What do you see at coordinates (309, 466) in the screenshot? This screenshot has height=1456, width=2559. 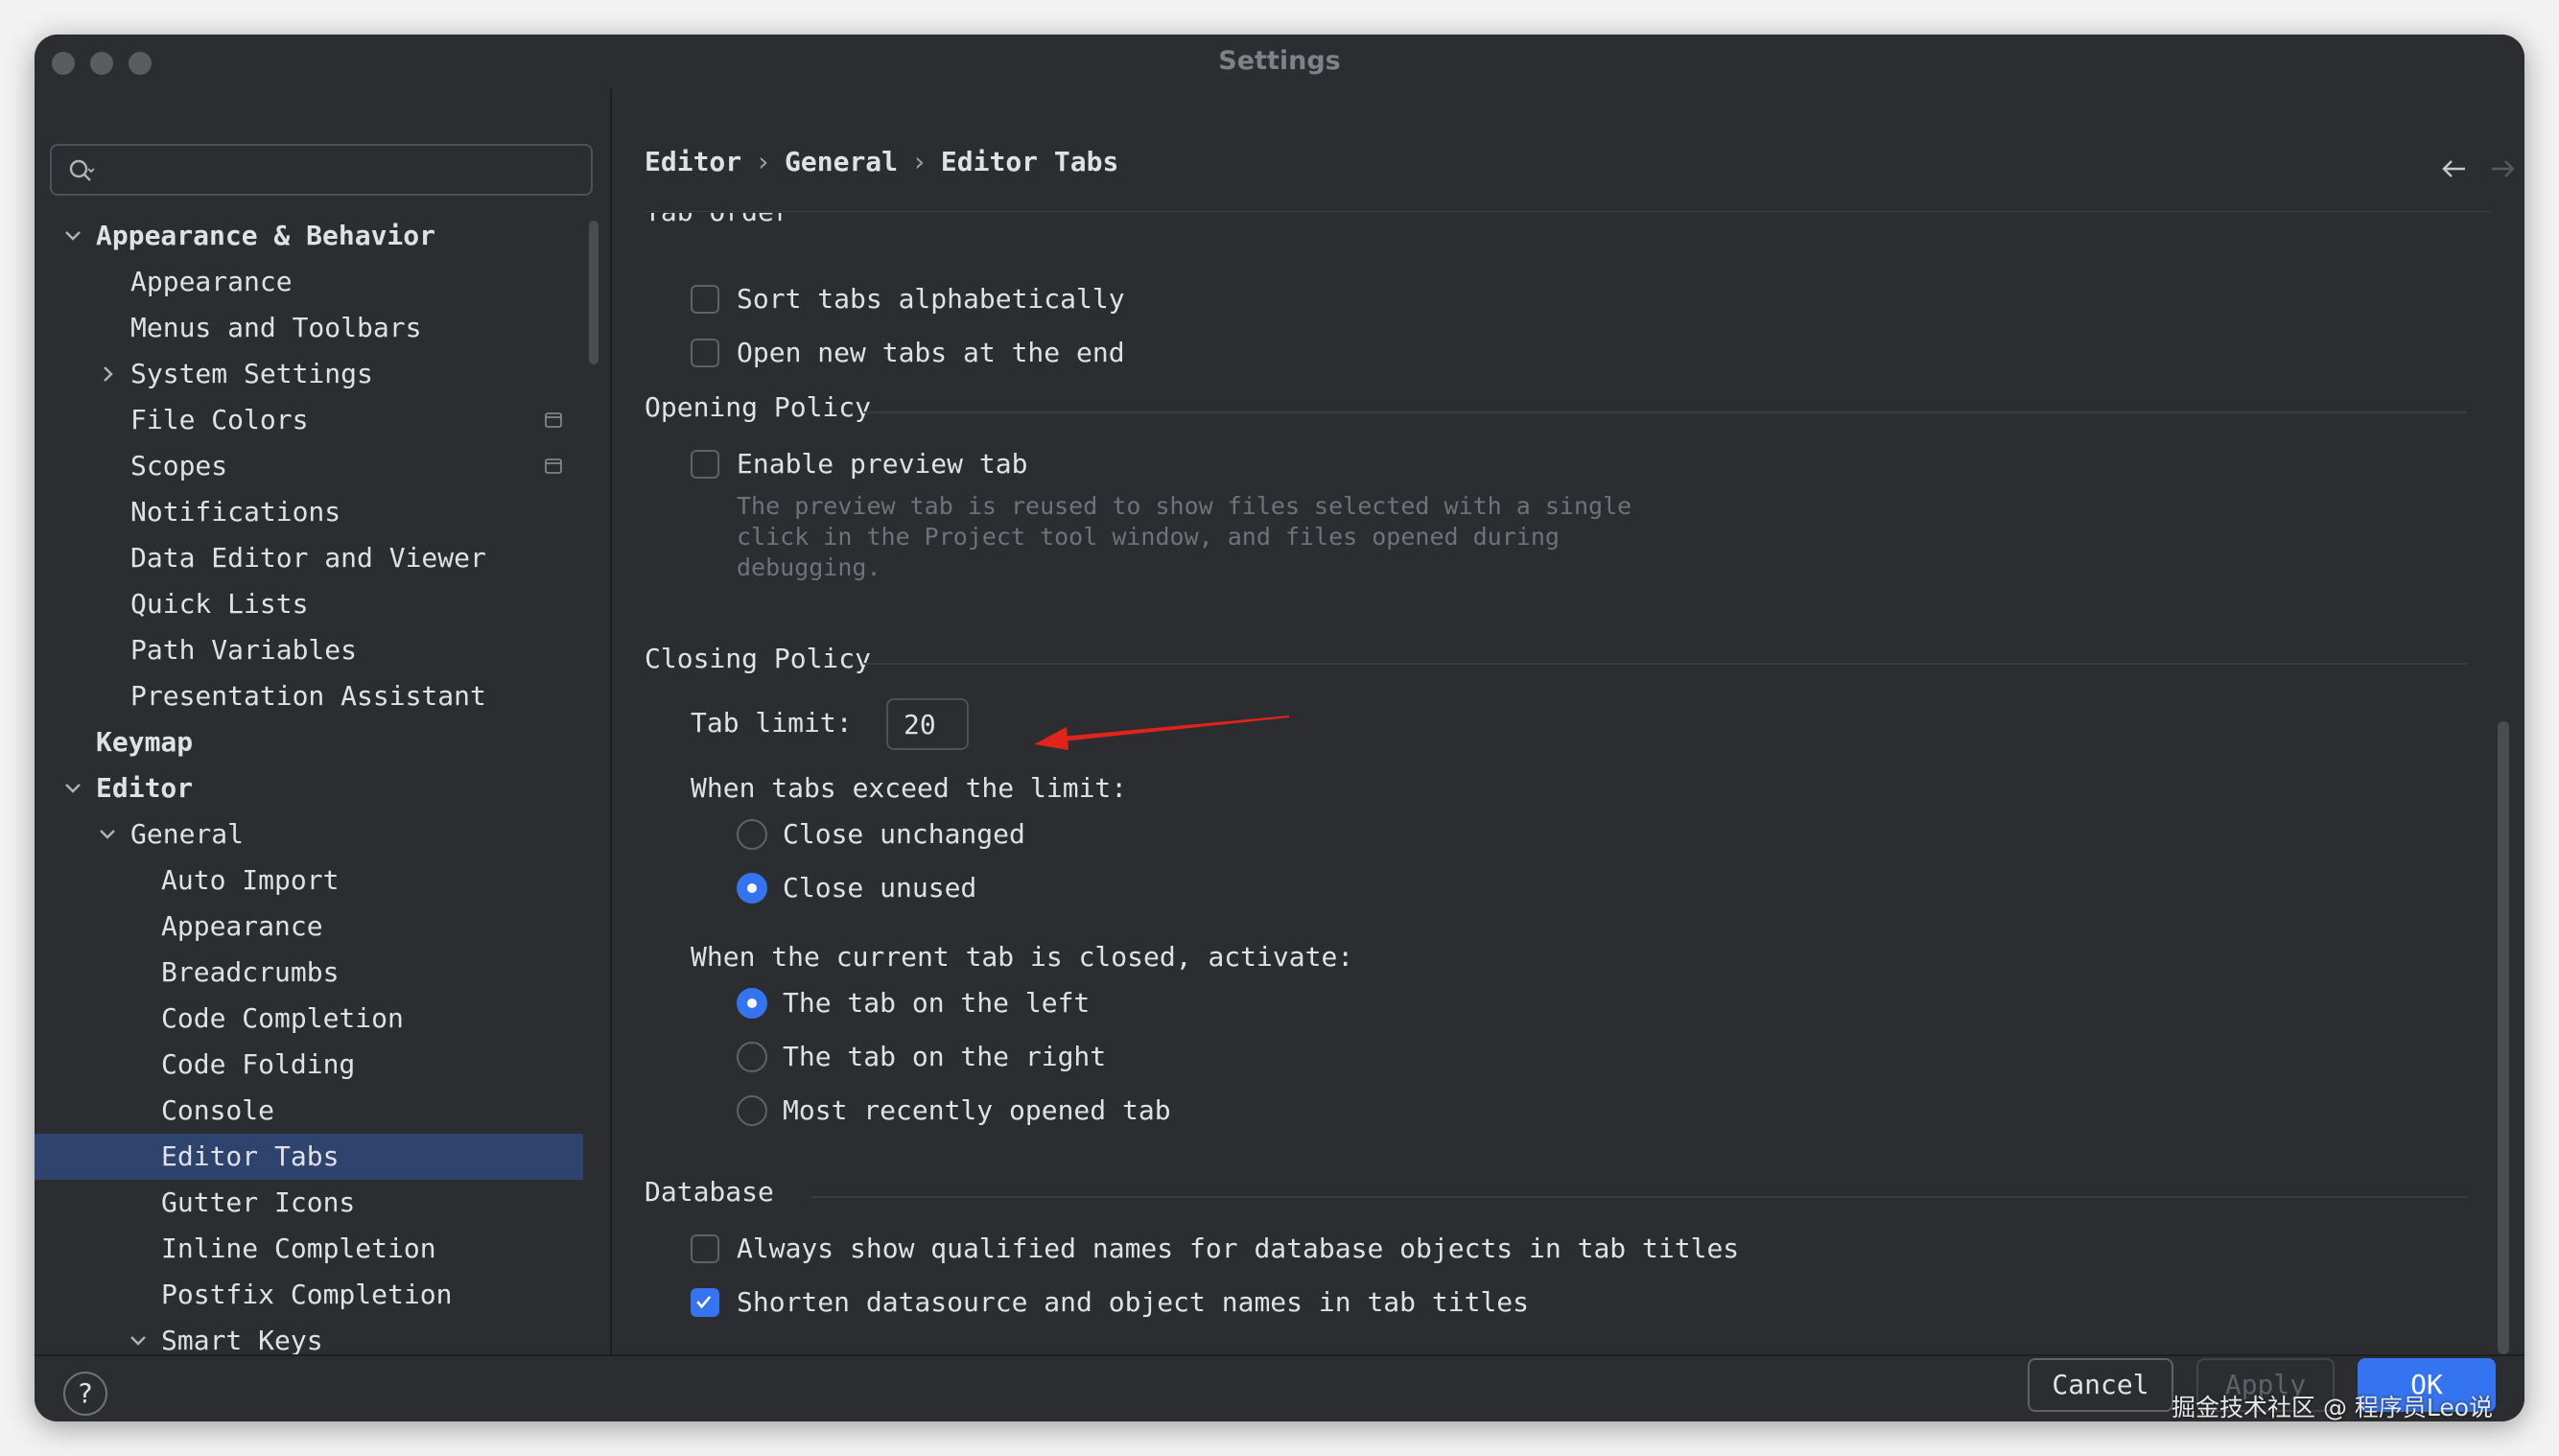 I see `sidebar-item-scopes: Scopes` at bounding box center [309, 466].